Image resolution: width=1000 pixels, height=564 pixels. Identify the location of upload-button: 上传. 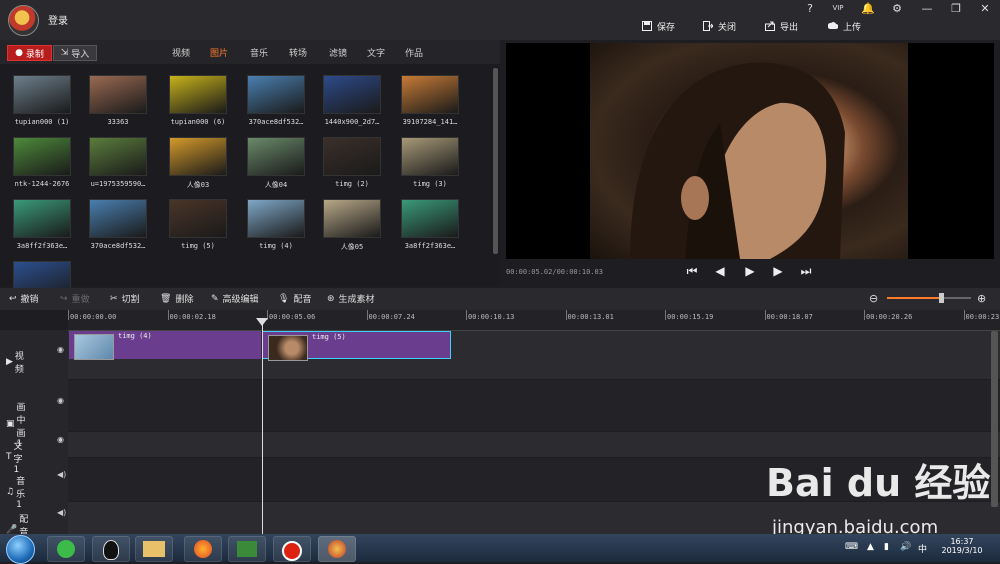
(844, 26).